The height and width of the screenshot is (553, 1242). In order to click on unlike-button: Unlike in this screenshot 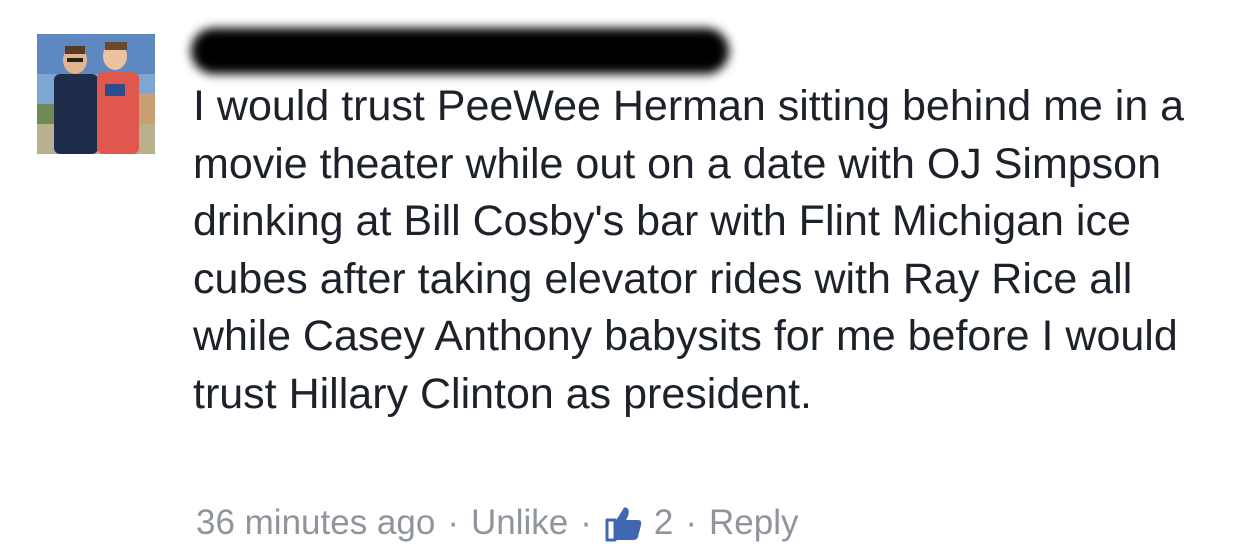, I will do `click(519, 523)`.